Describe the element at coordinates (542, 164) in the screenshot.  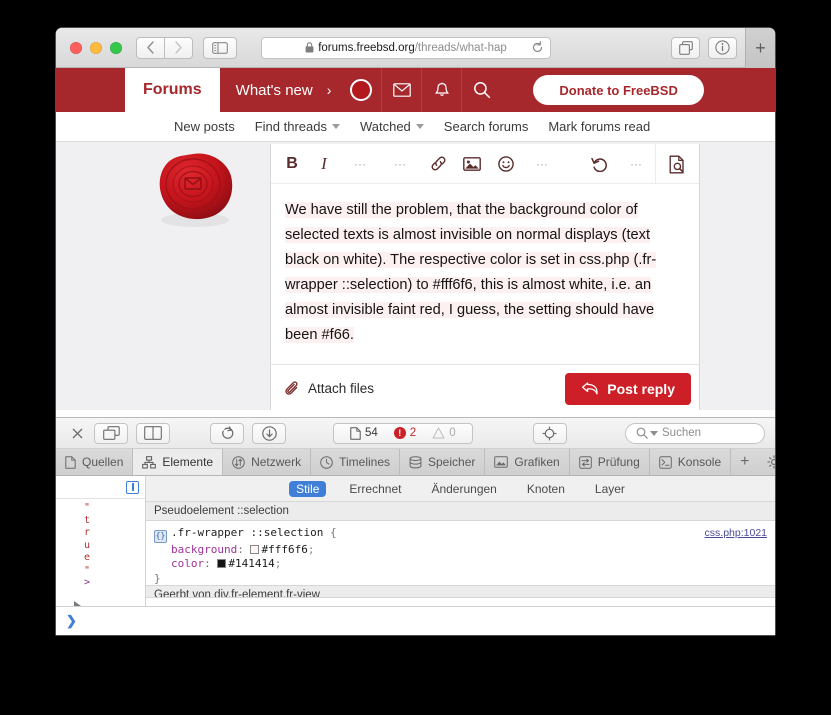
I see `more-options-button: · · ·` at that location.